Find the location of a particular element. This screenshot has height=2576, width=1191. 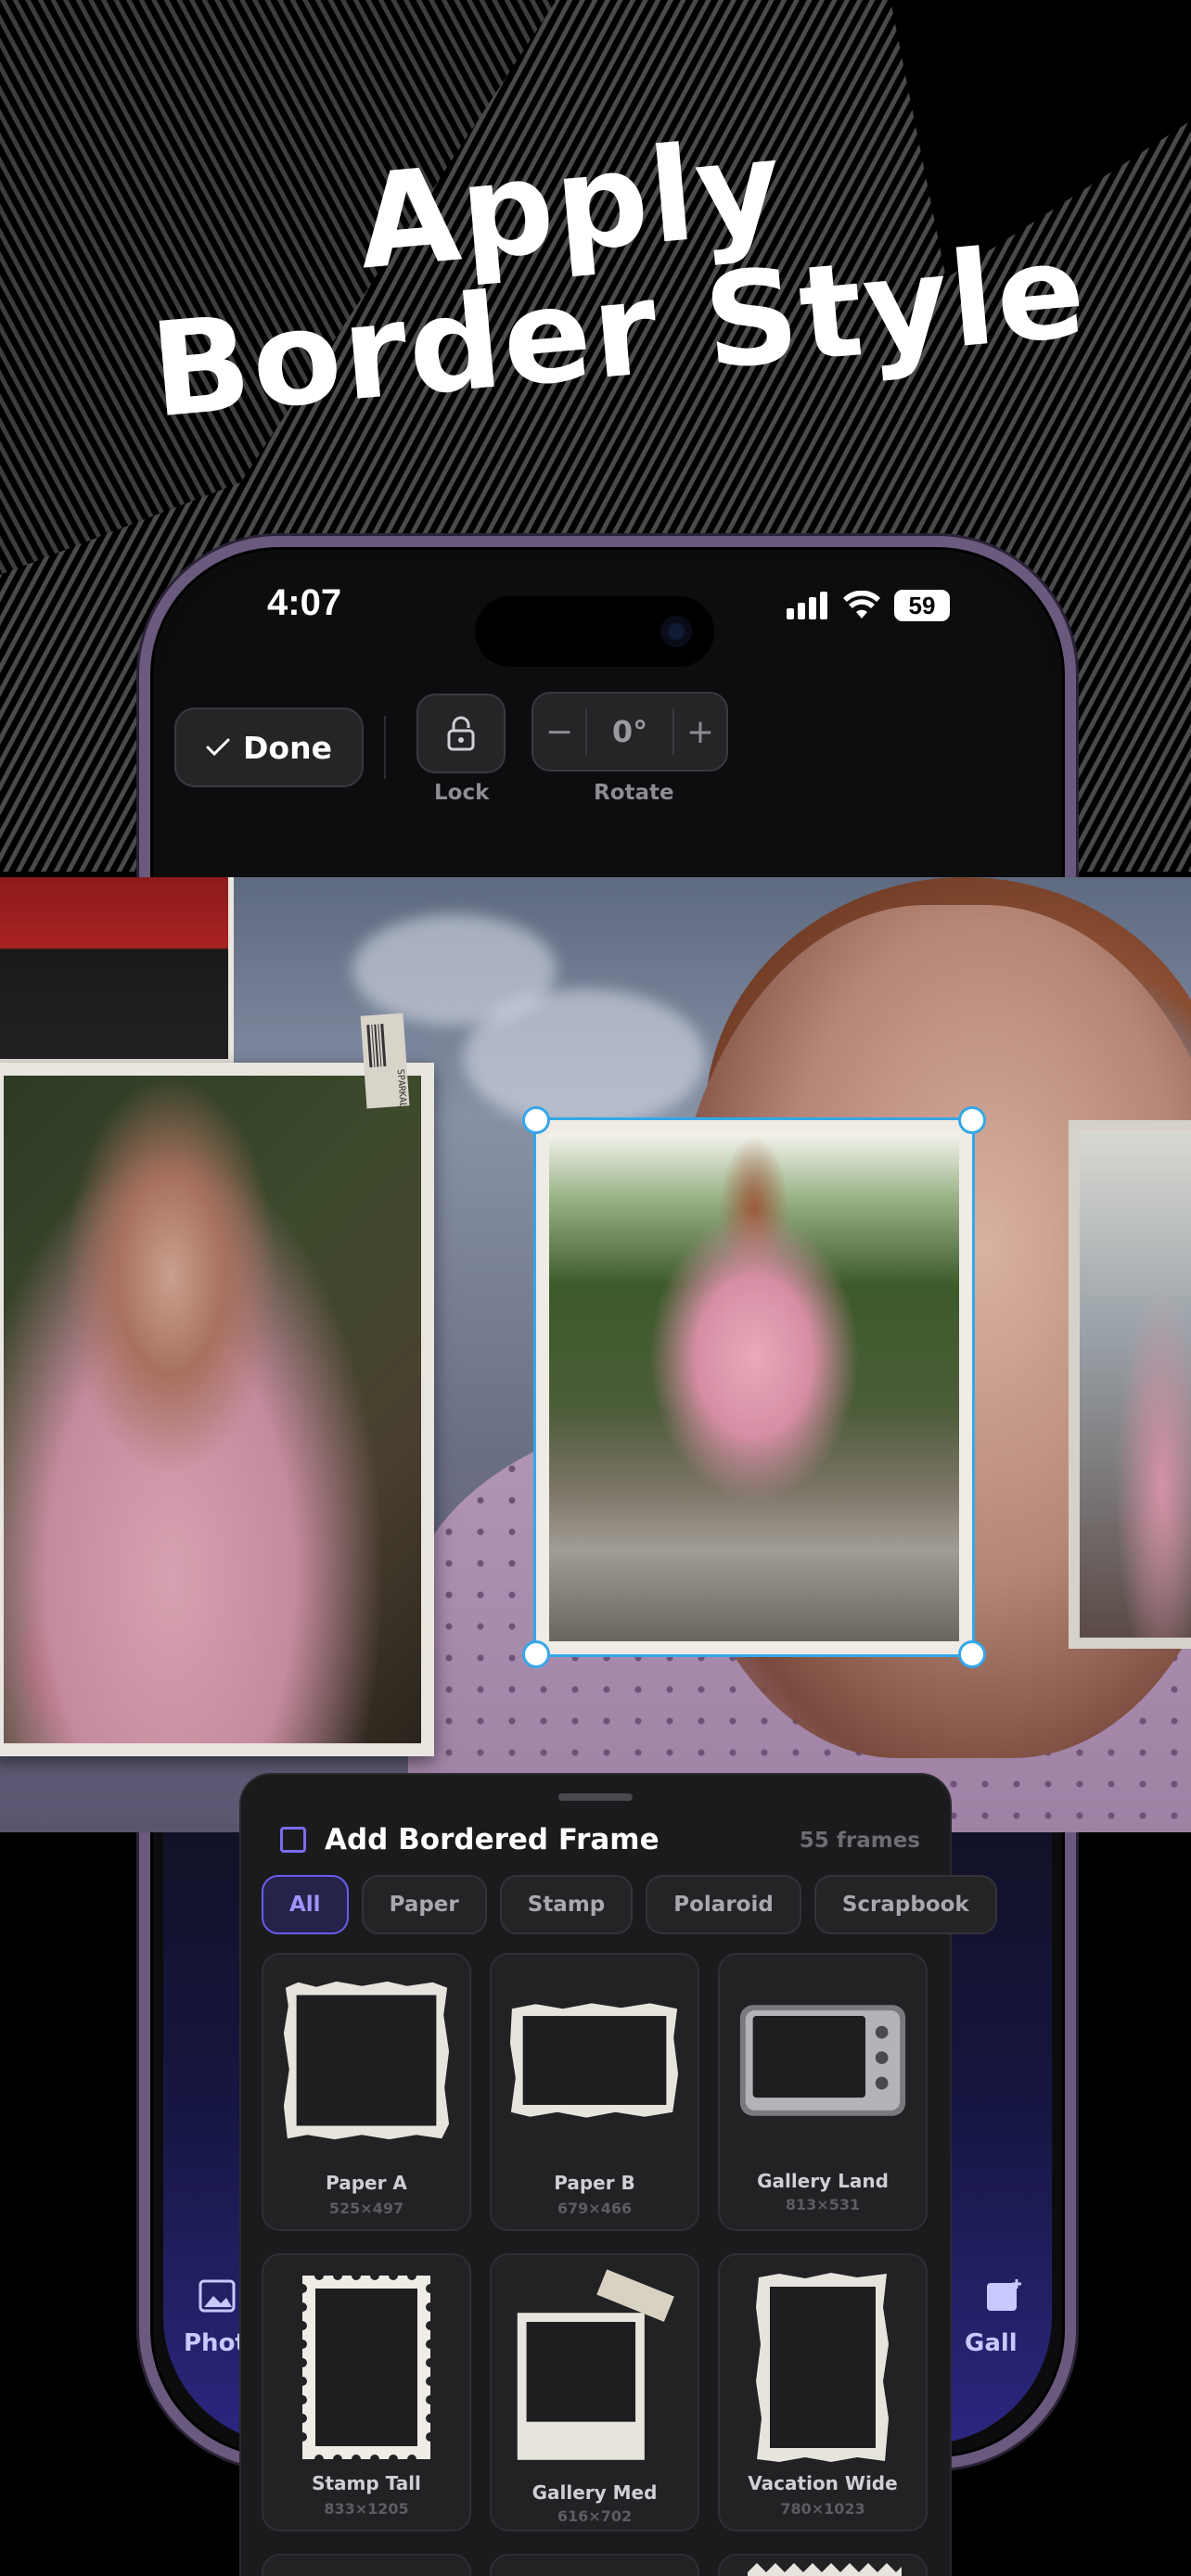

done-button: Done is located at coordinates (269, 747).